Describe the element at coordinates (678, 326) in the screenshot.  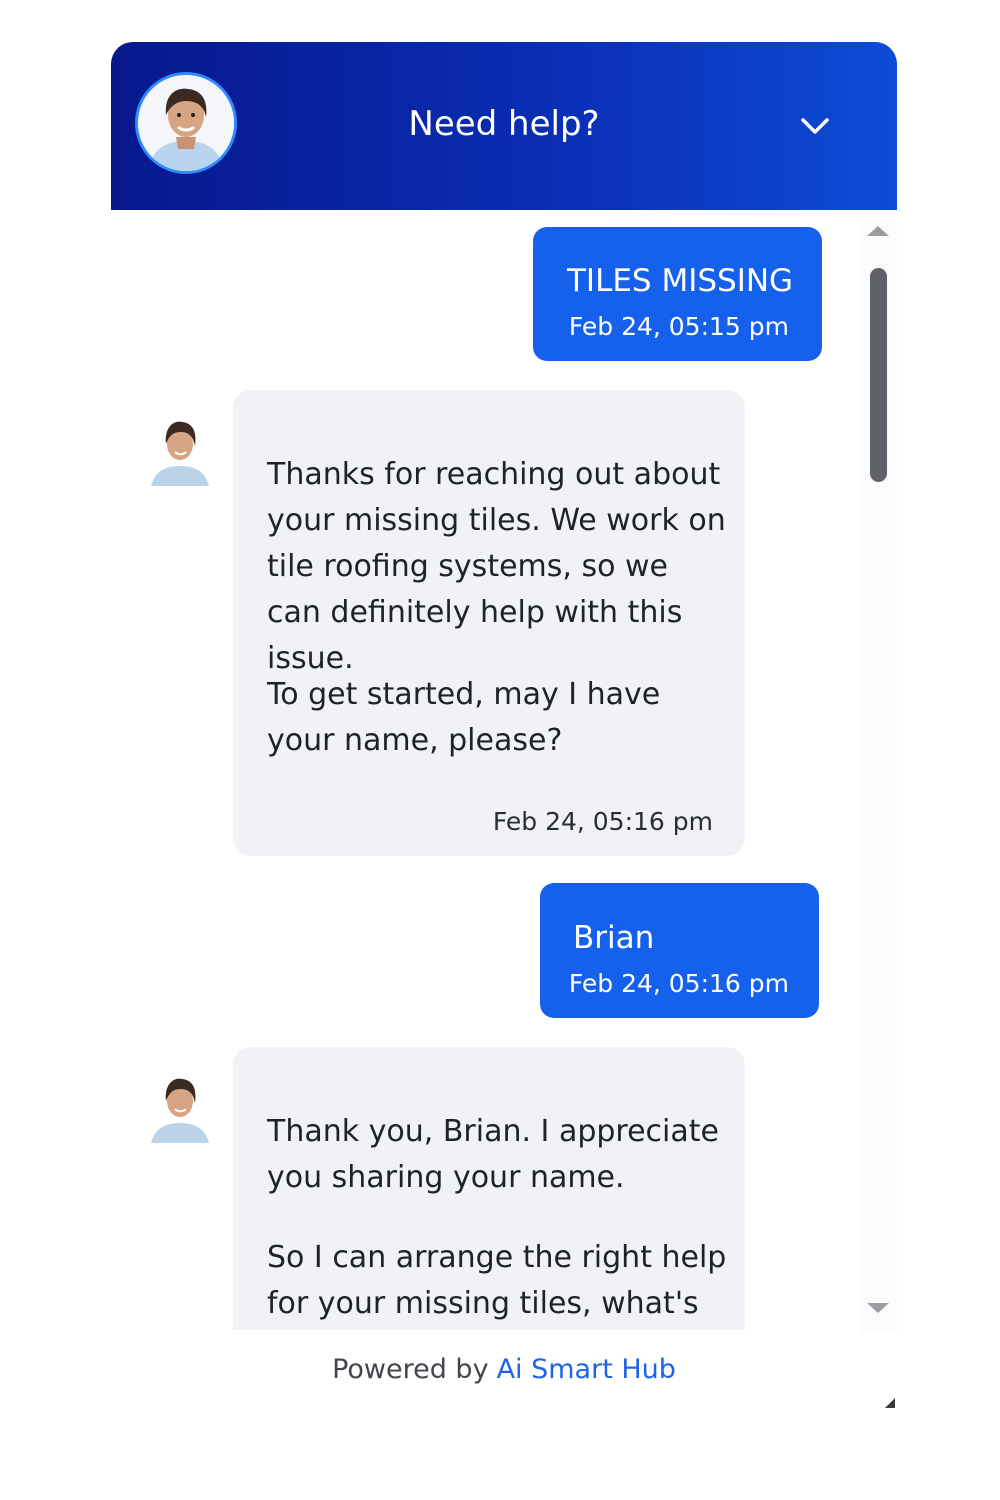
I see `message-timestamp: Feb 24, 05:15 pm` at that location.